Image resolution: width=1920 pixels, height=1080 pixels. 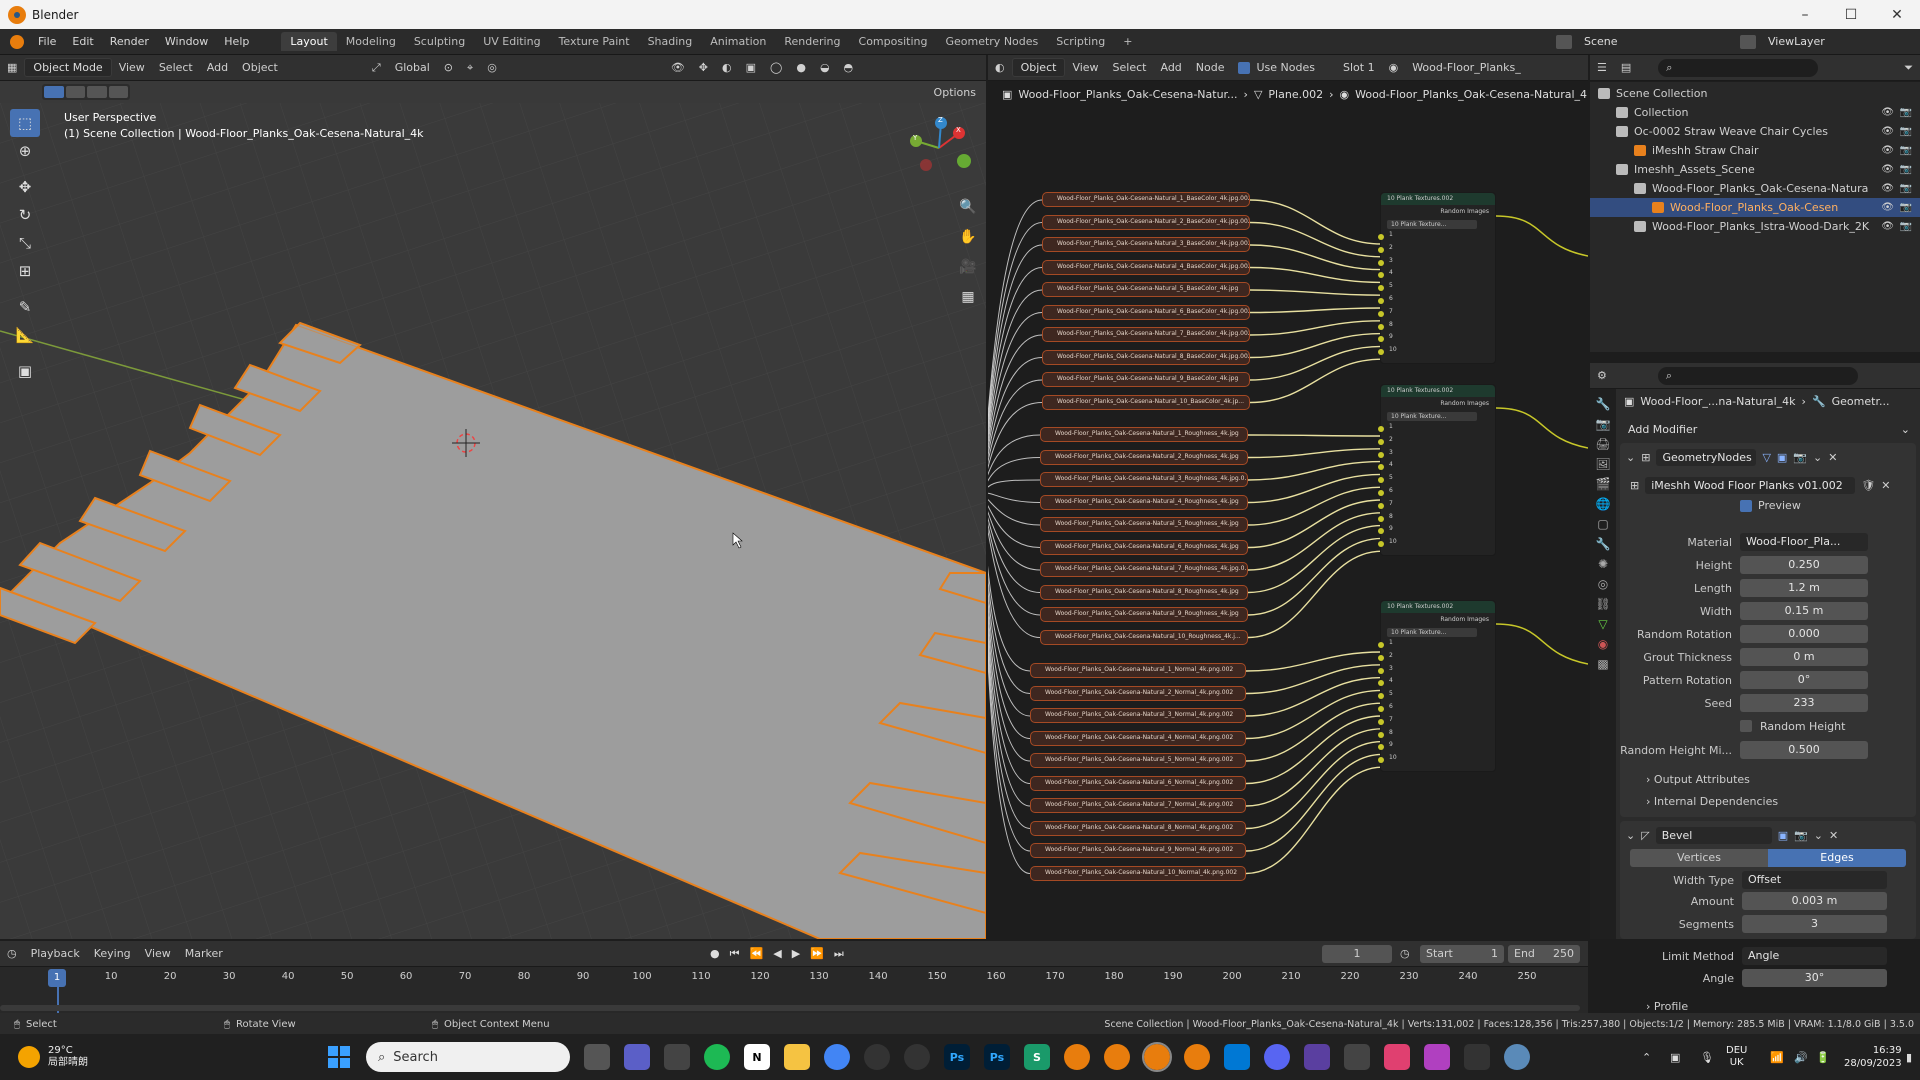 I want to click on properties-type-icon: ⚙, so click(x=1602, y=375).